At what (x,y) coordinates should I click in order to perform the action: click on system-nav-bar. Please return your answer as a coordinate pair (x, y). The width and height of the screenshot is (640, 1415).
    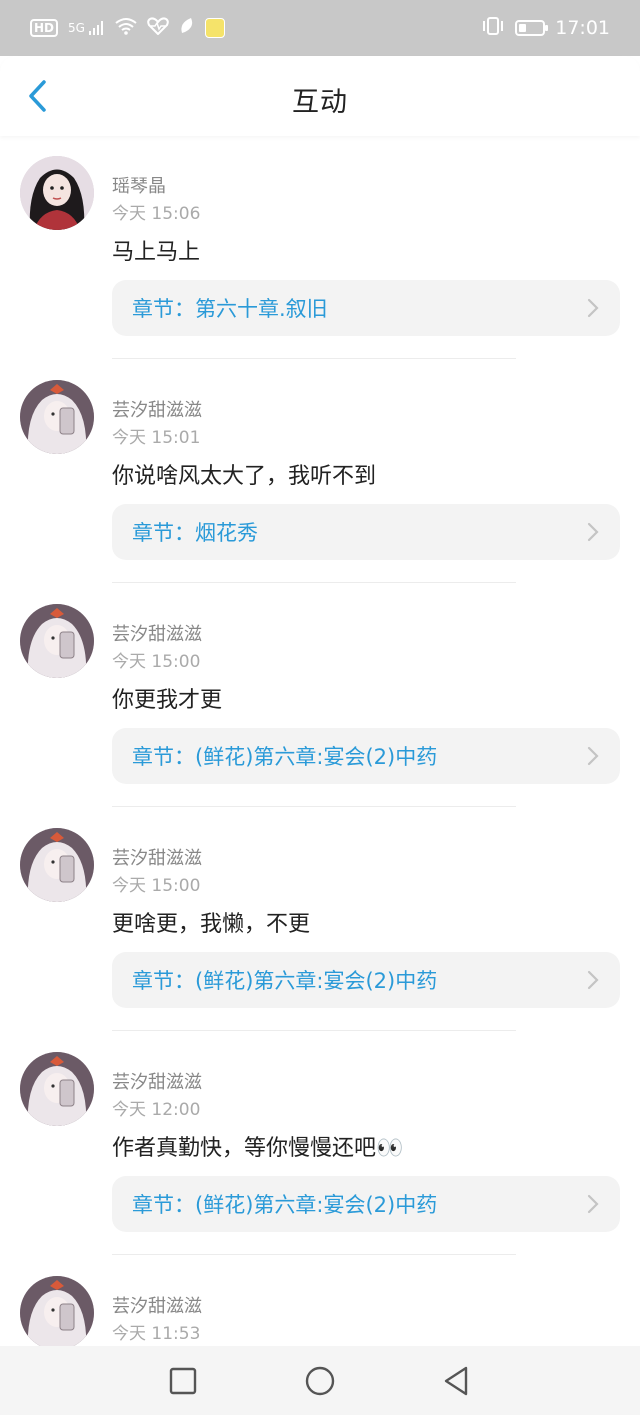
    Looking at the image, I should click on (320, 1380).